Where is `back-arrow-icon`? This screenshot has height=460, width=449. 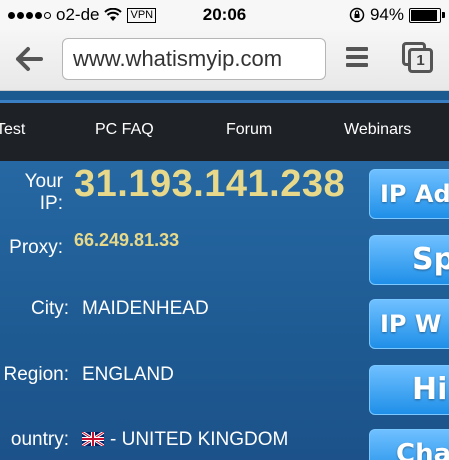
back-arrow-icon is located at coordinates (29, 59).